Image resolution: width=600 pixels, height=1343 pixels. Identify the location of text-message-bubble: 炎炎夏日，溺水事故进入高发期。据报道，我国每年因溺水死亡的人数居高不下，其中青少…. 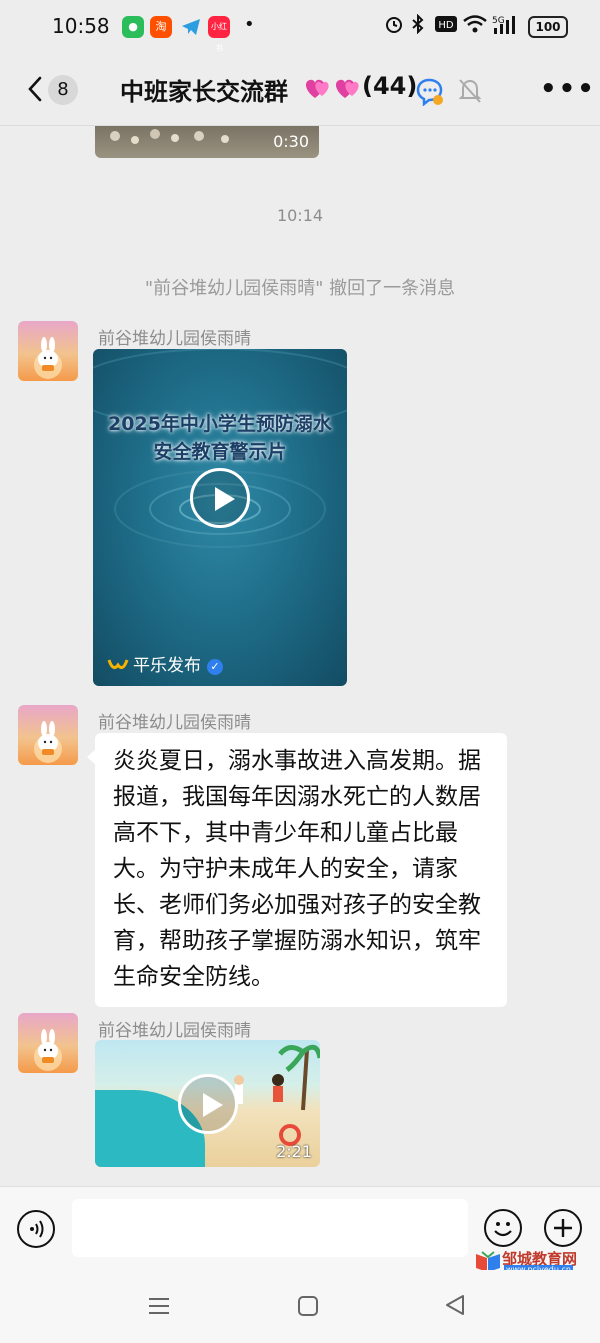
(297, 870).